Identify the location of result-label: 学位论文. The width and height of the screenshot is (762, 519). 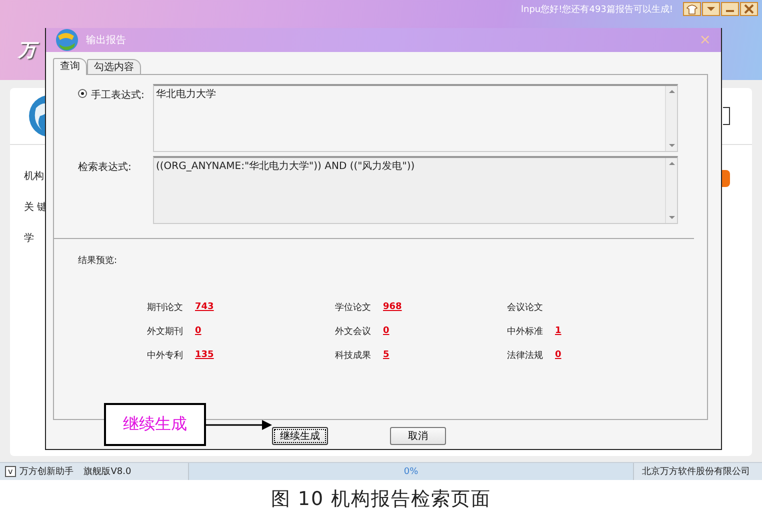
(353, 308).